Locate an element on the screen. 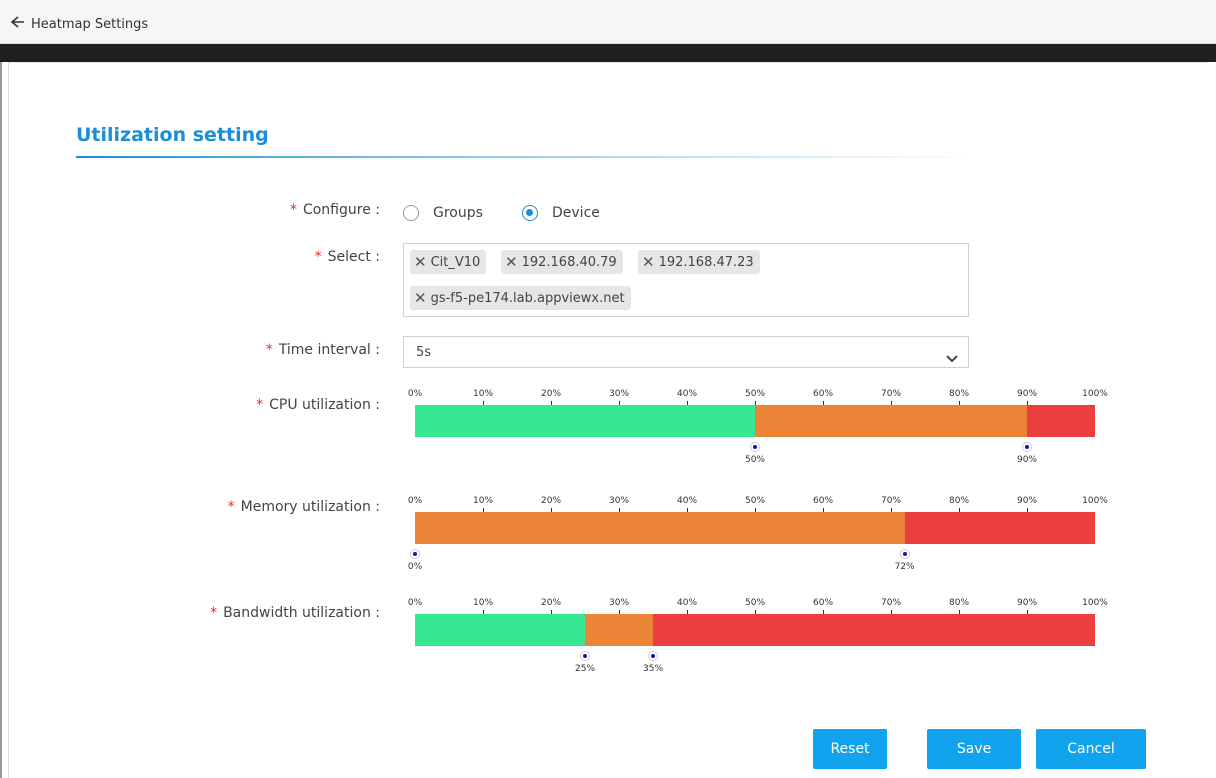 This screenshot has width=1216, height=778. selected-tag: ✕ Cit_V10 is located at coordinates (448, 262).